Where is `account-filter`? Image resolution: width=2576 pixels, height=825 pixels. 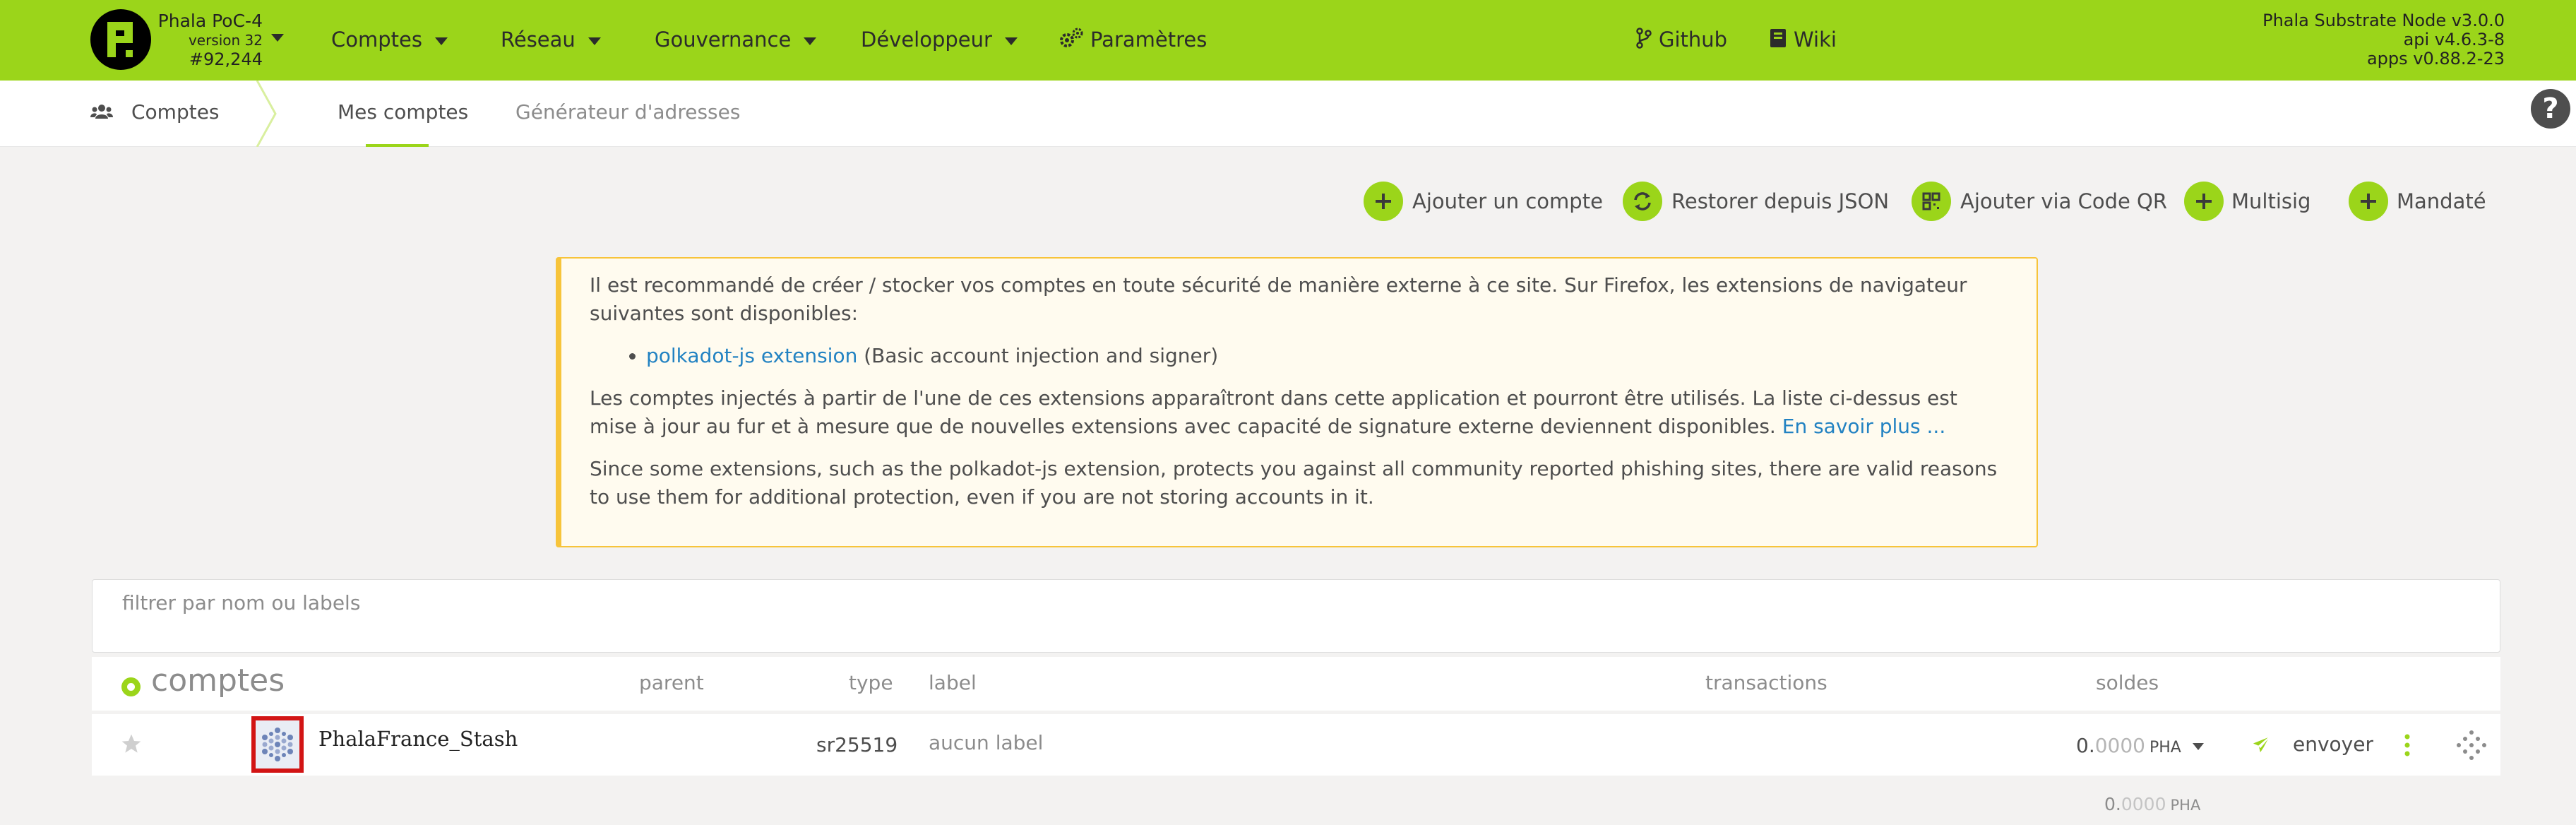
account-filter is located at coordinates (1296, 616).